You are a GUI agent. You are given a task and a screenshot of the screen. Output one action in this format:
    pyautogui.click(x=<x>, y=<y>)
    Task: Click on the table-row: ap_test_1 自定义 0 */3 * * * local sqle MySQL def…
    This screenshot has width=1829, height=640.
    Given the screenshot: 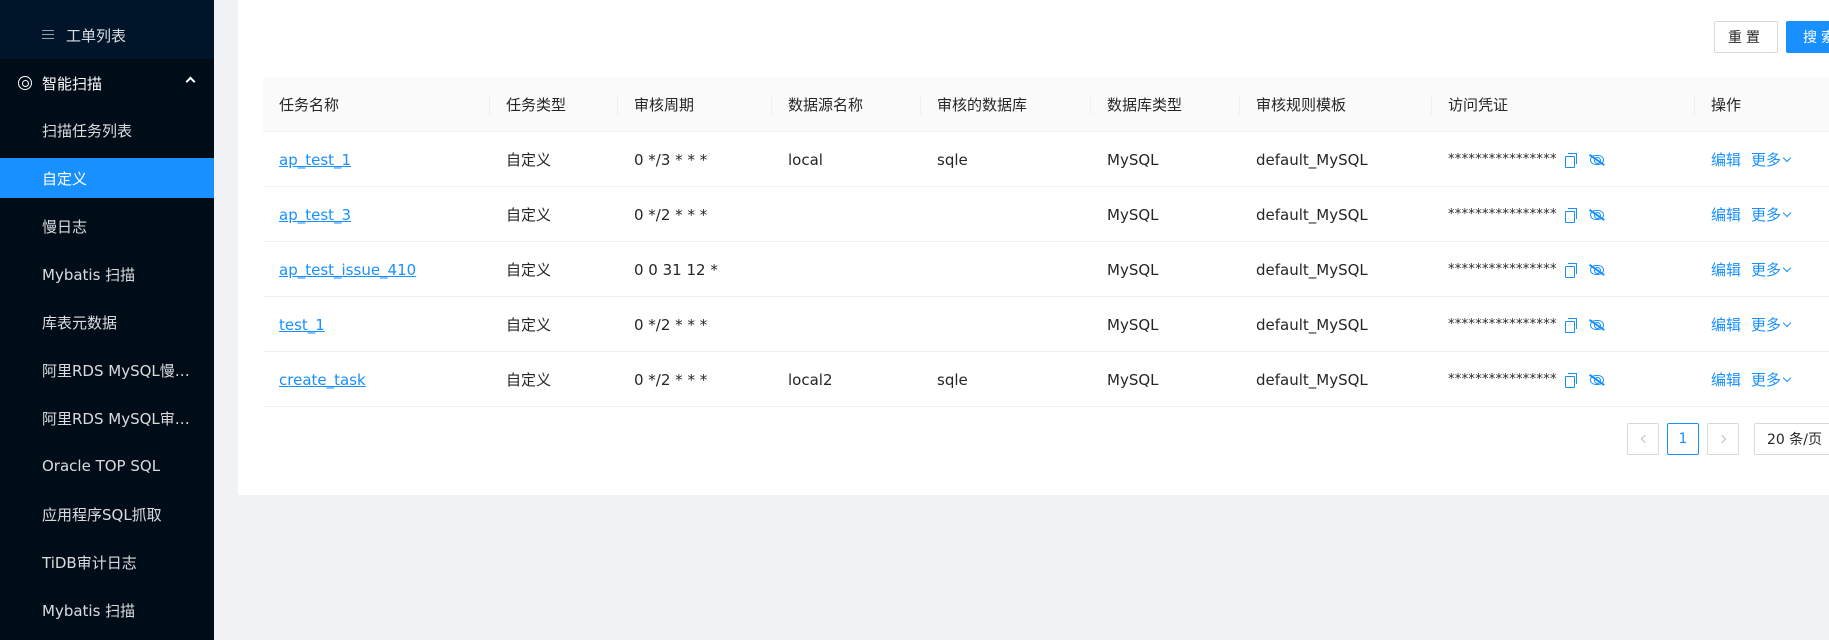 What is the action you would take?
    pyautogui.click(x=1046, y=159)
    